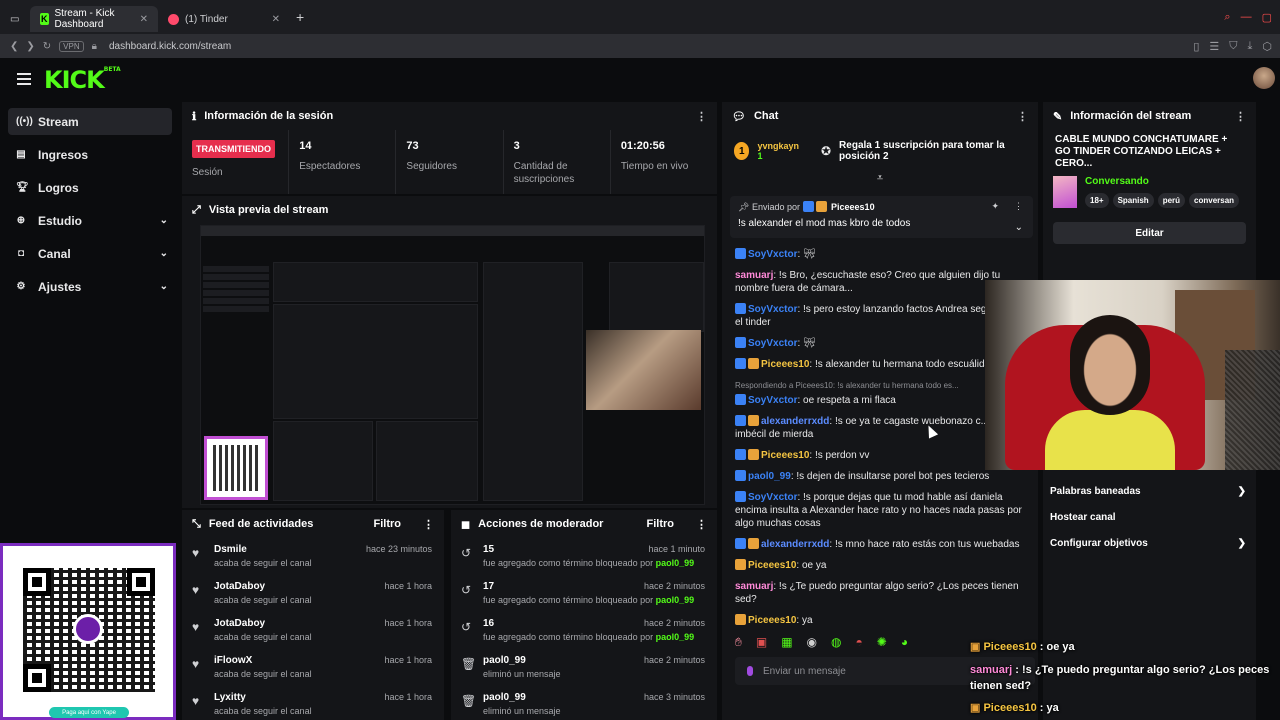 This screenshot has width=1280, height=720. I want to click on tag: perú, so click(1171, 200).